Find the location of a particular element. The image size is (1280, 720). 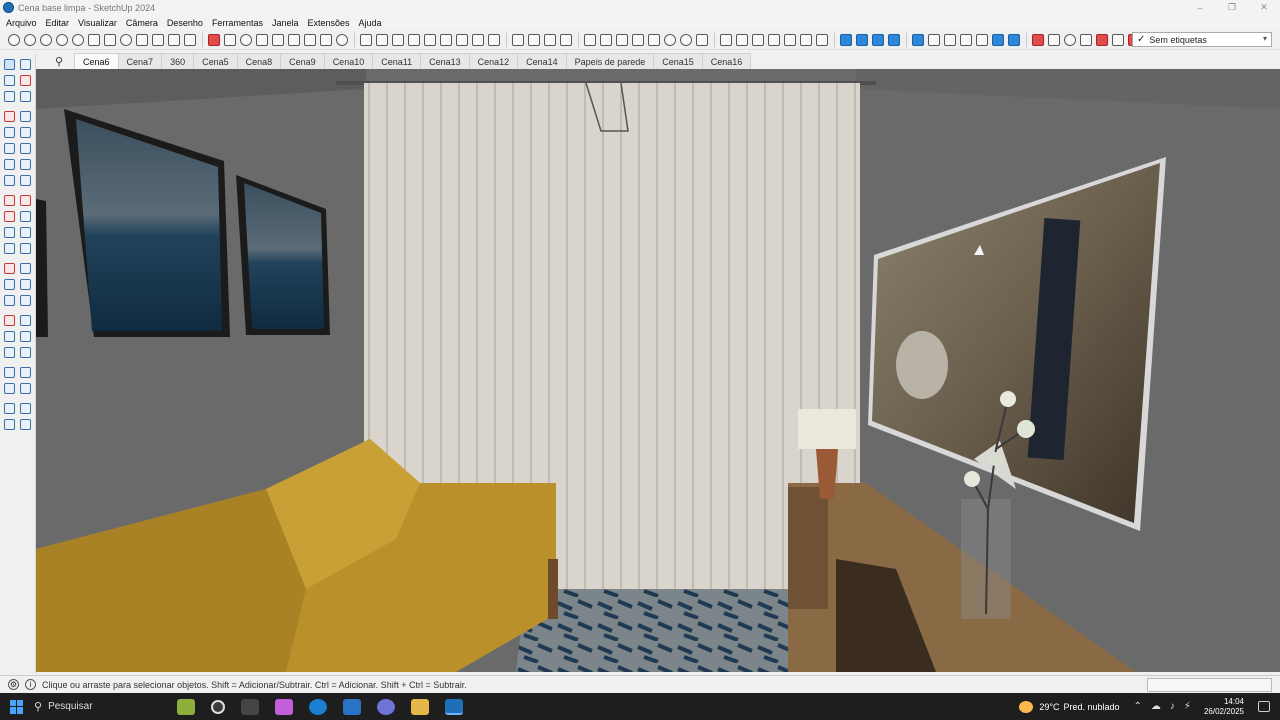

paint-bucket-icon is located at coordinates (9, 96).